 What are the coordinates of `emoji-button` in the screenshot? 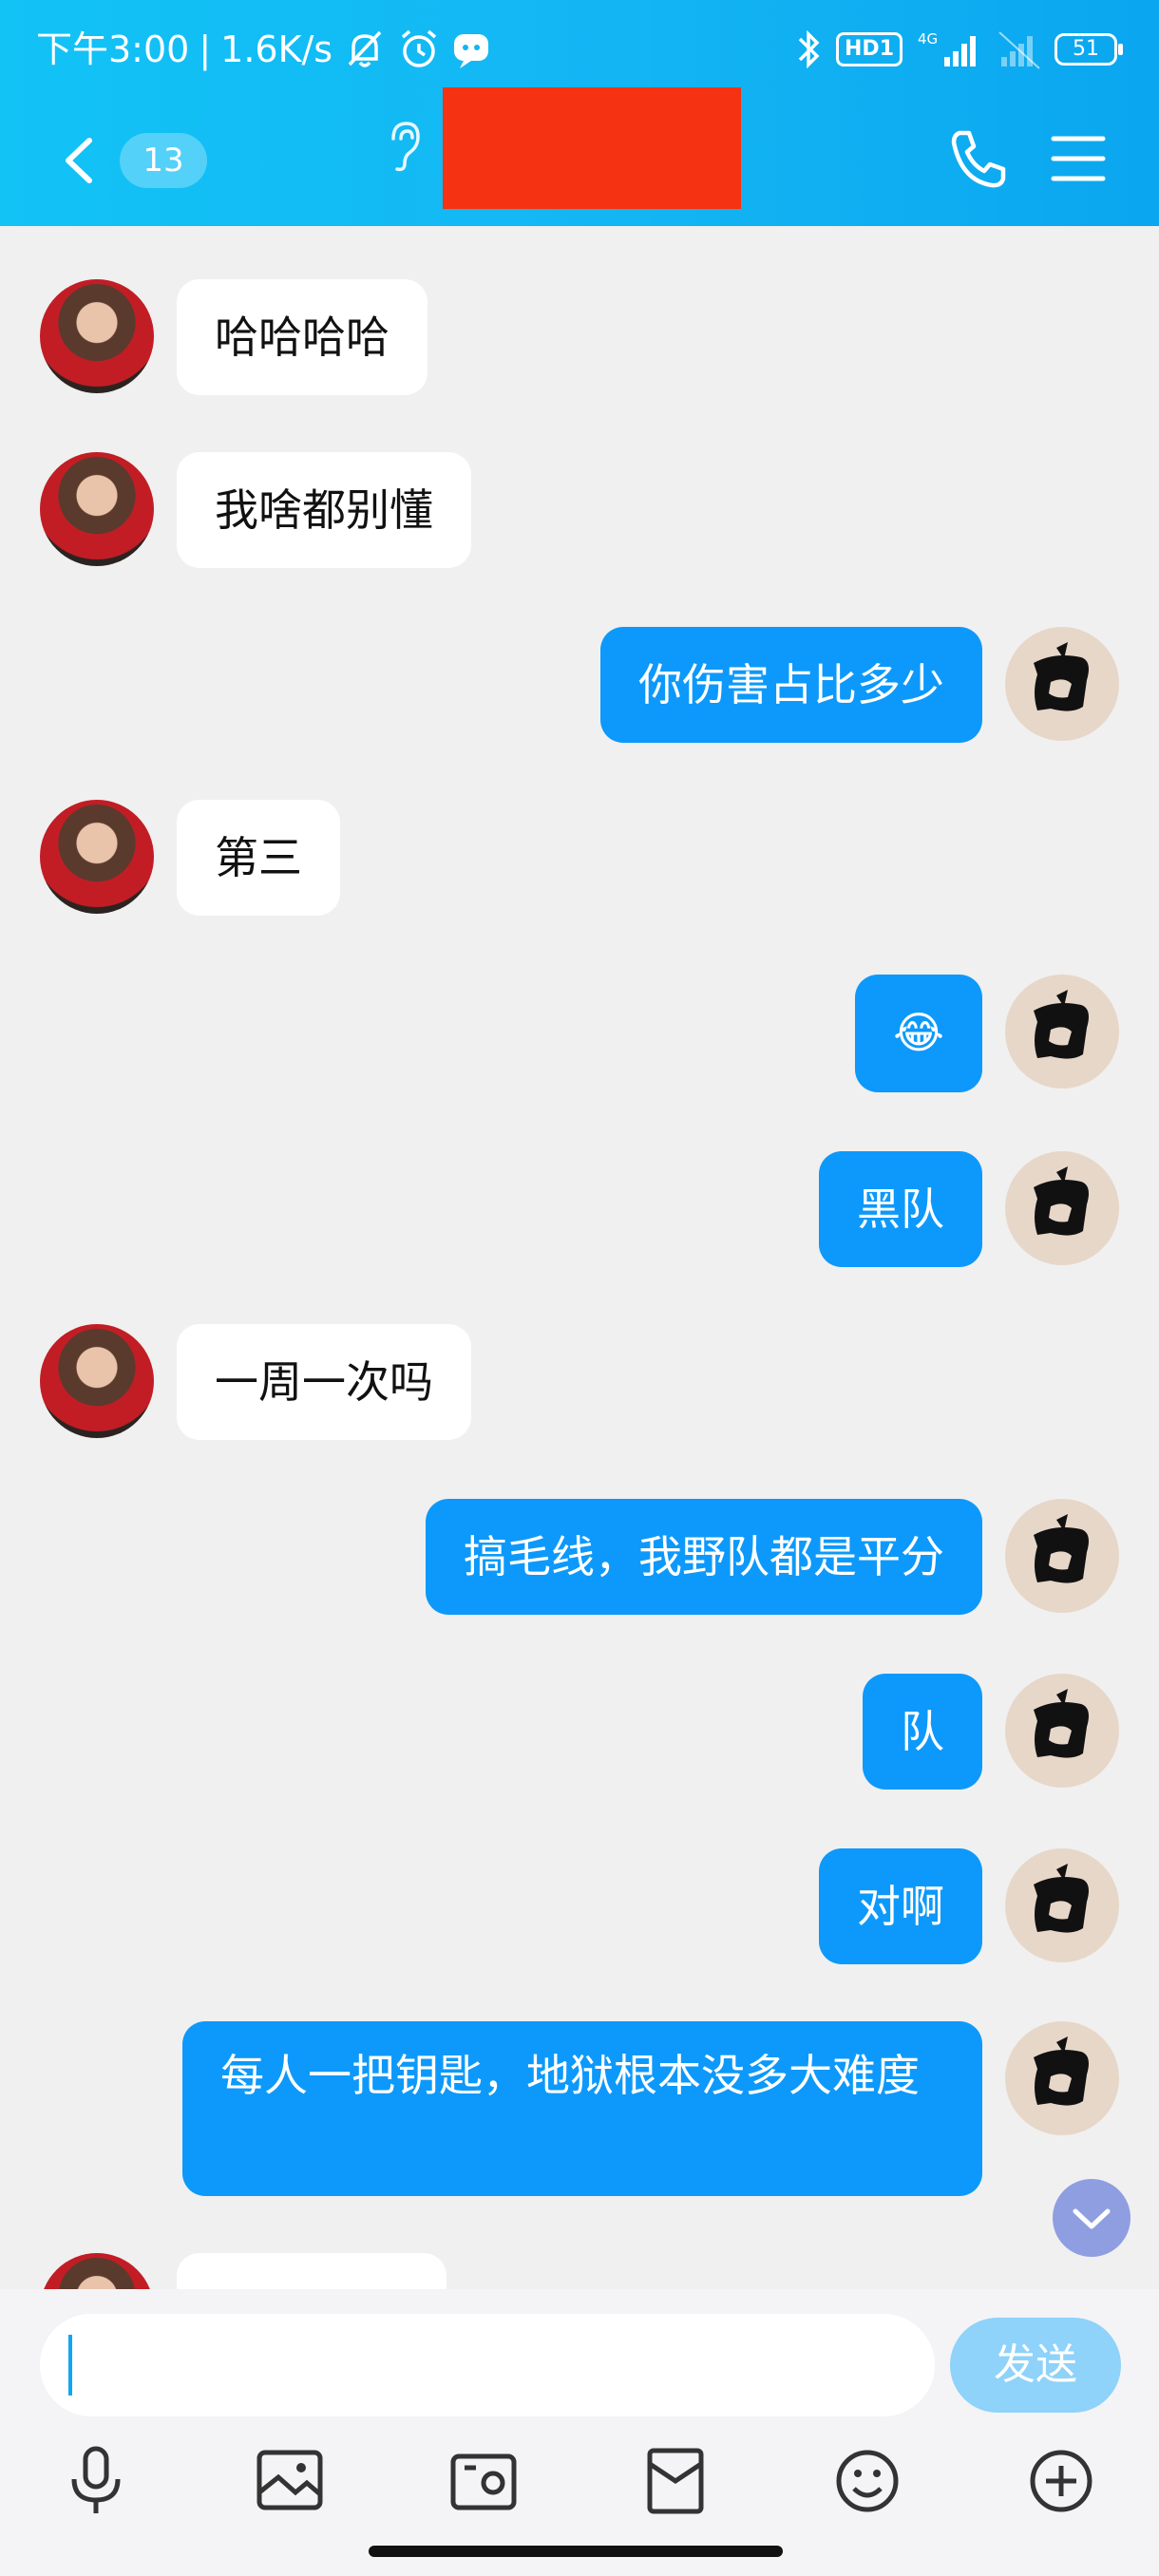 It's located at (867, 2481).